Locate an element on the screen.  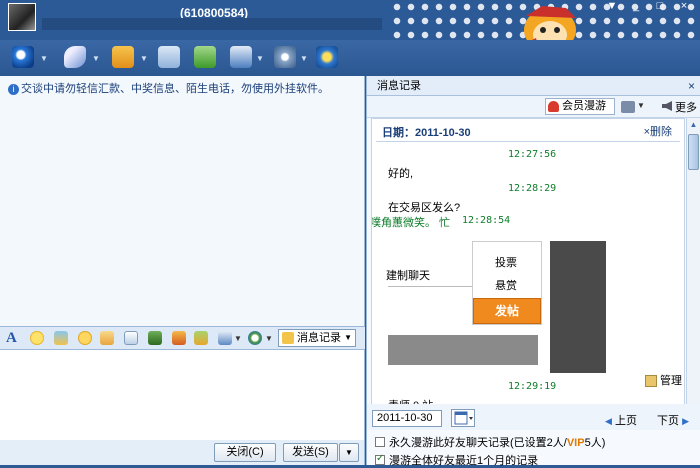
refresh-icon is located at coordinates (327, 57).